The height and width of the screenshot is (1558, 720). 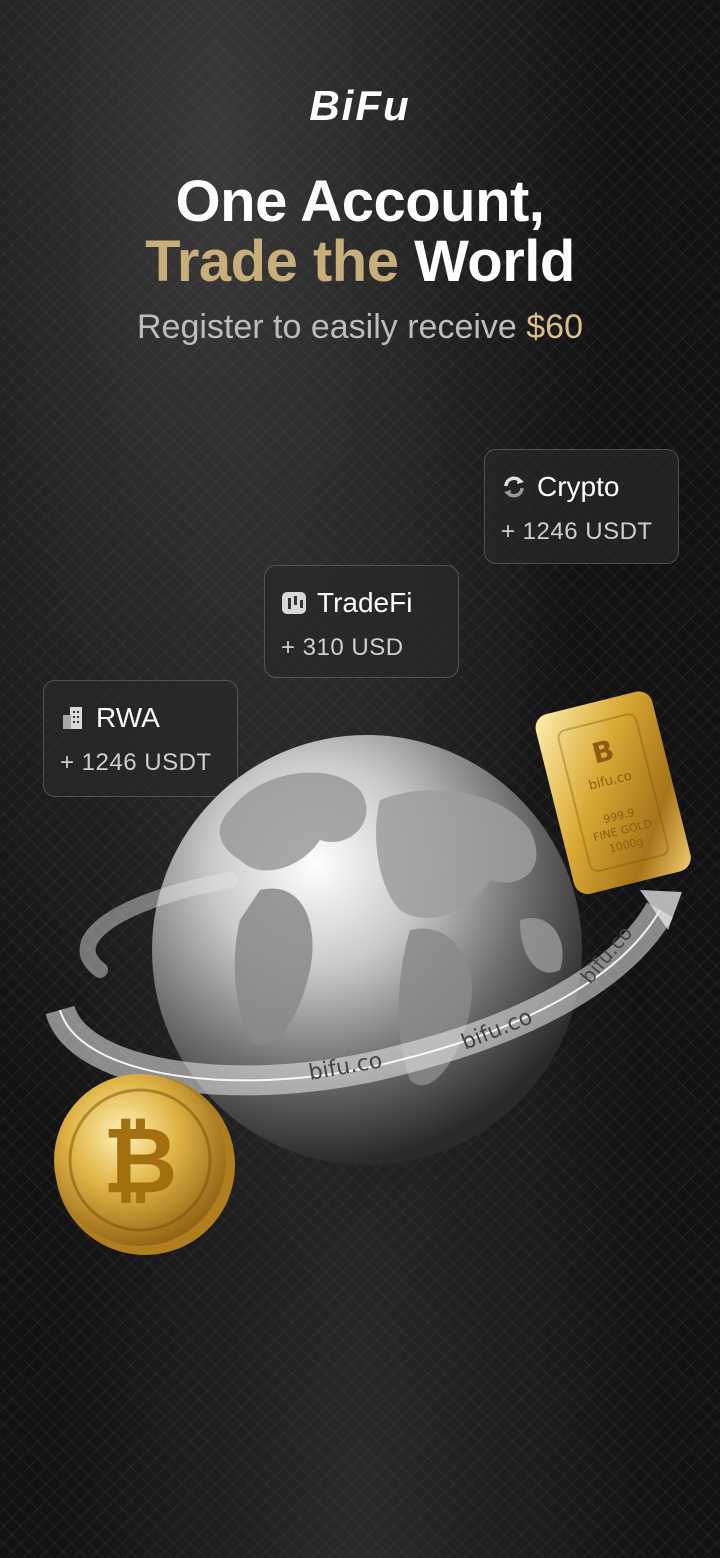 I want to click on tradefi-chart-icon, so click(x=294, y=603).